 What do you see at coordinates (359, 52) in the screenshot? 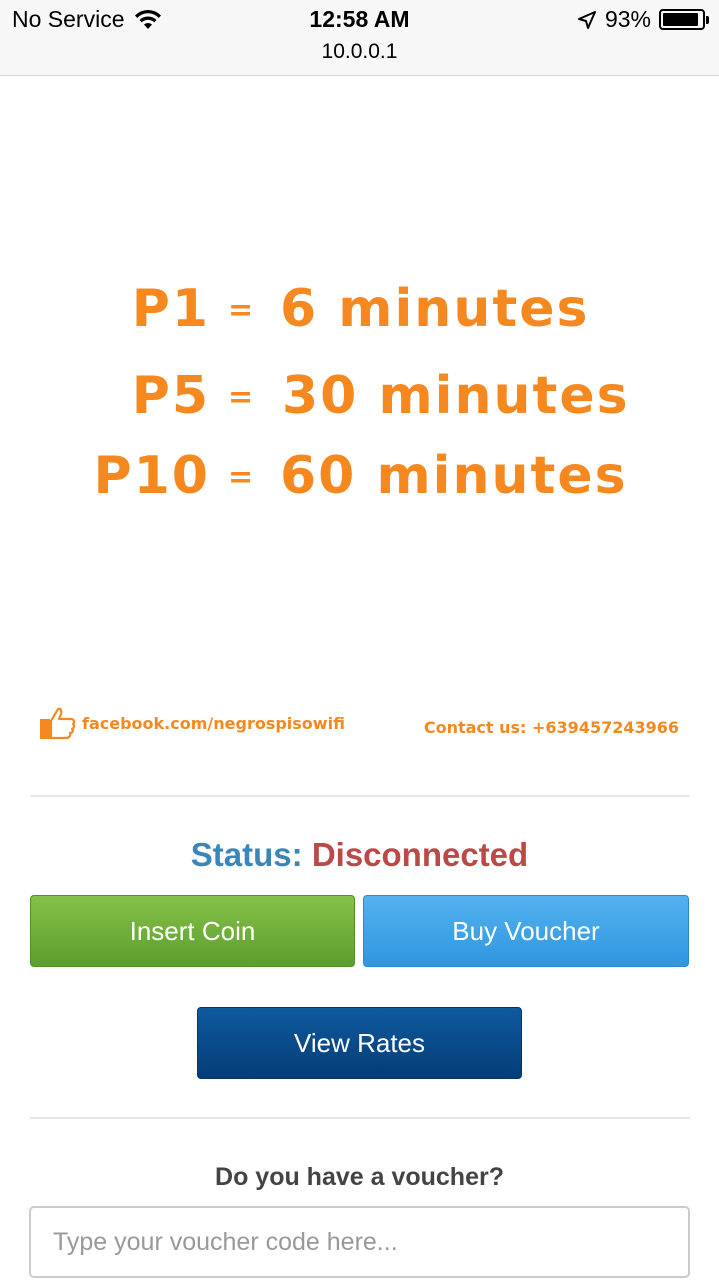
I see `page-url: 10.0.0.1` at bounding box center [359, 52].